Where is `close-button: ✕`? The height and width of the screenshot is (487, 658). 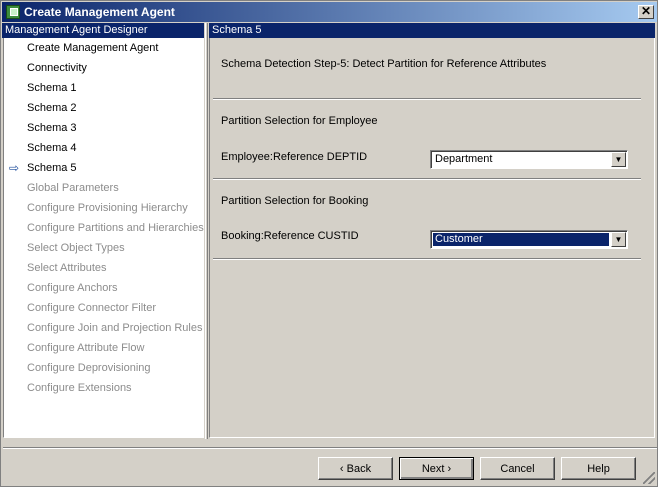
close-button: ✕ is located at coordinates (646, 12).